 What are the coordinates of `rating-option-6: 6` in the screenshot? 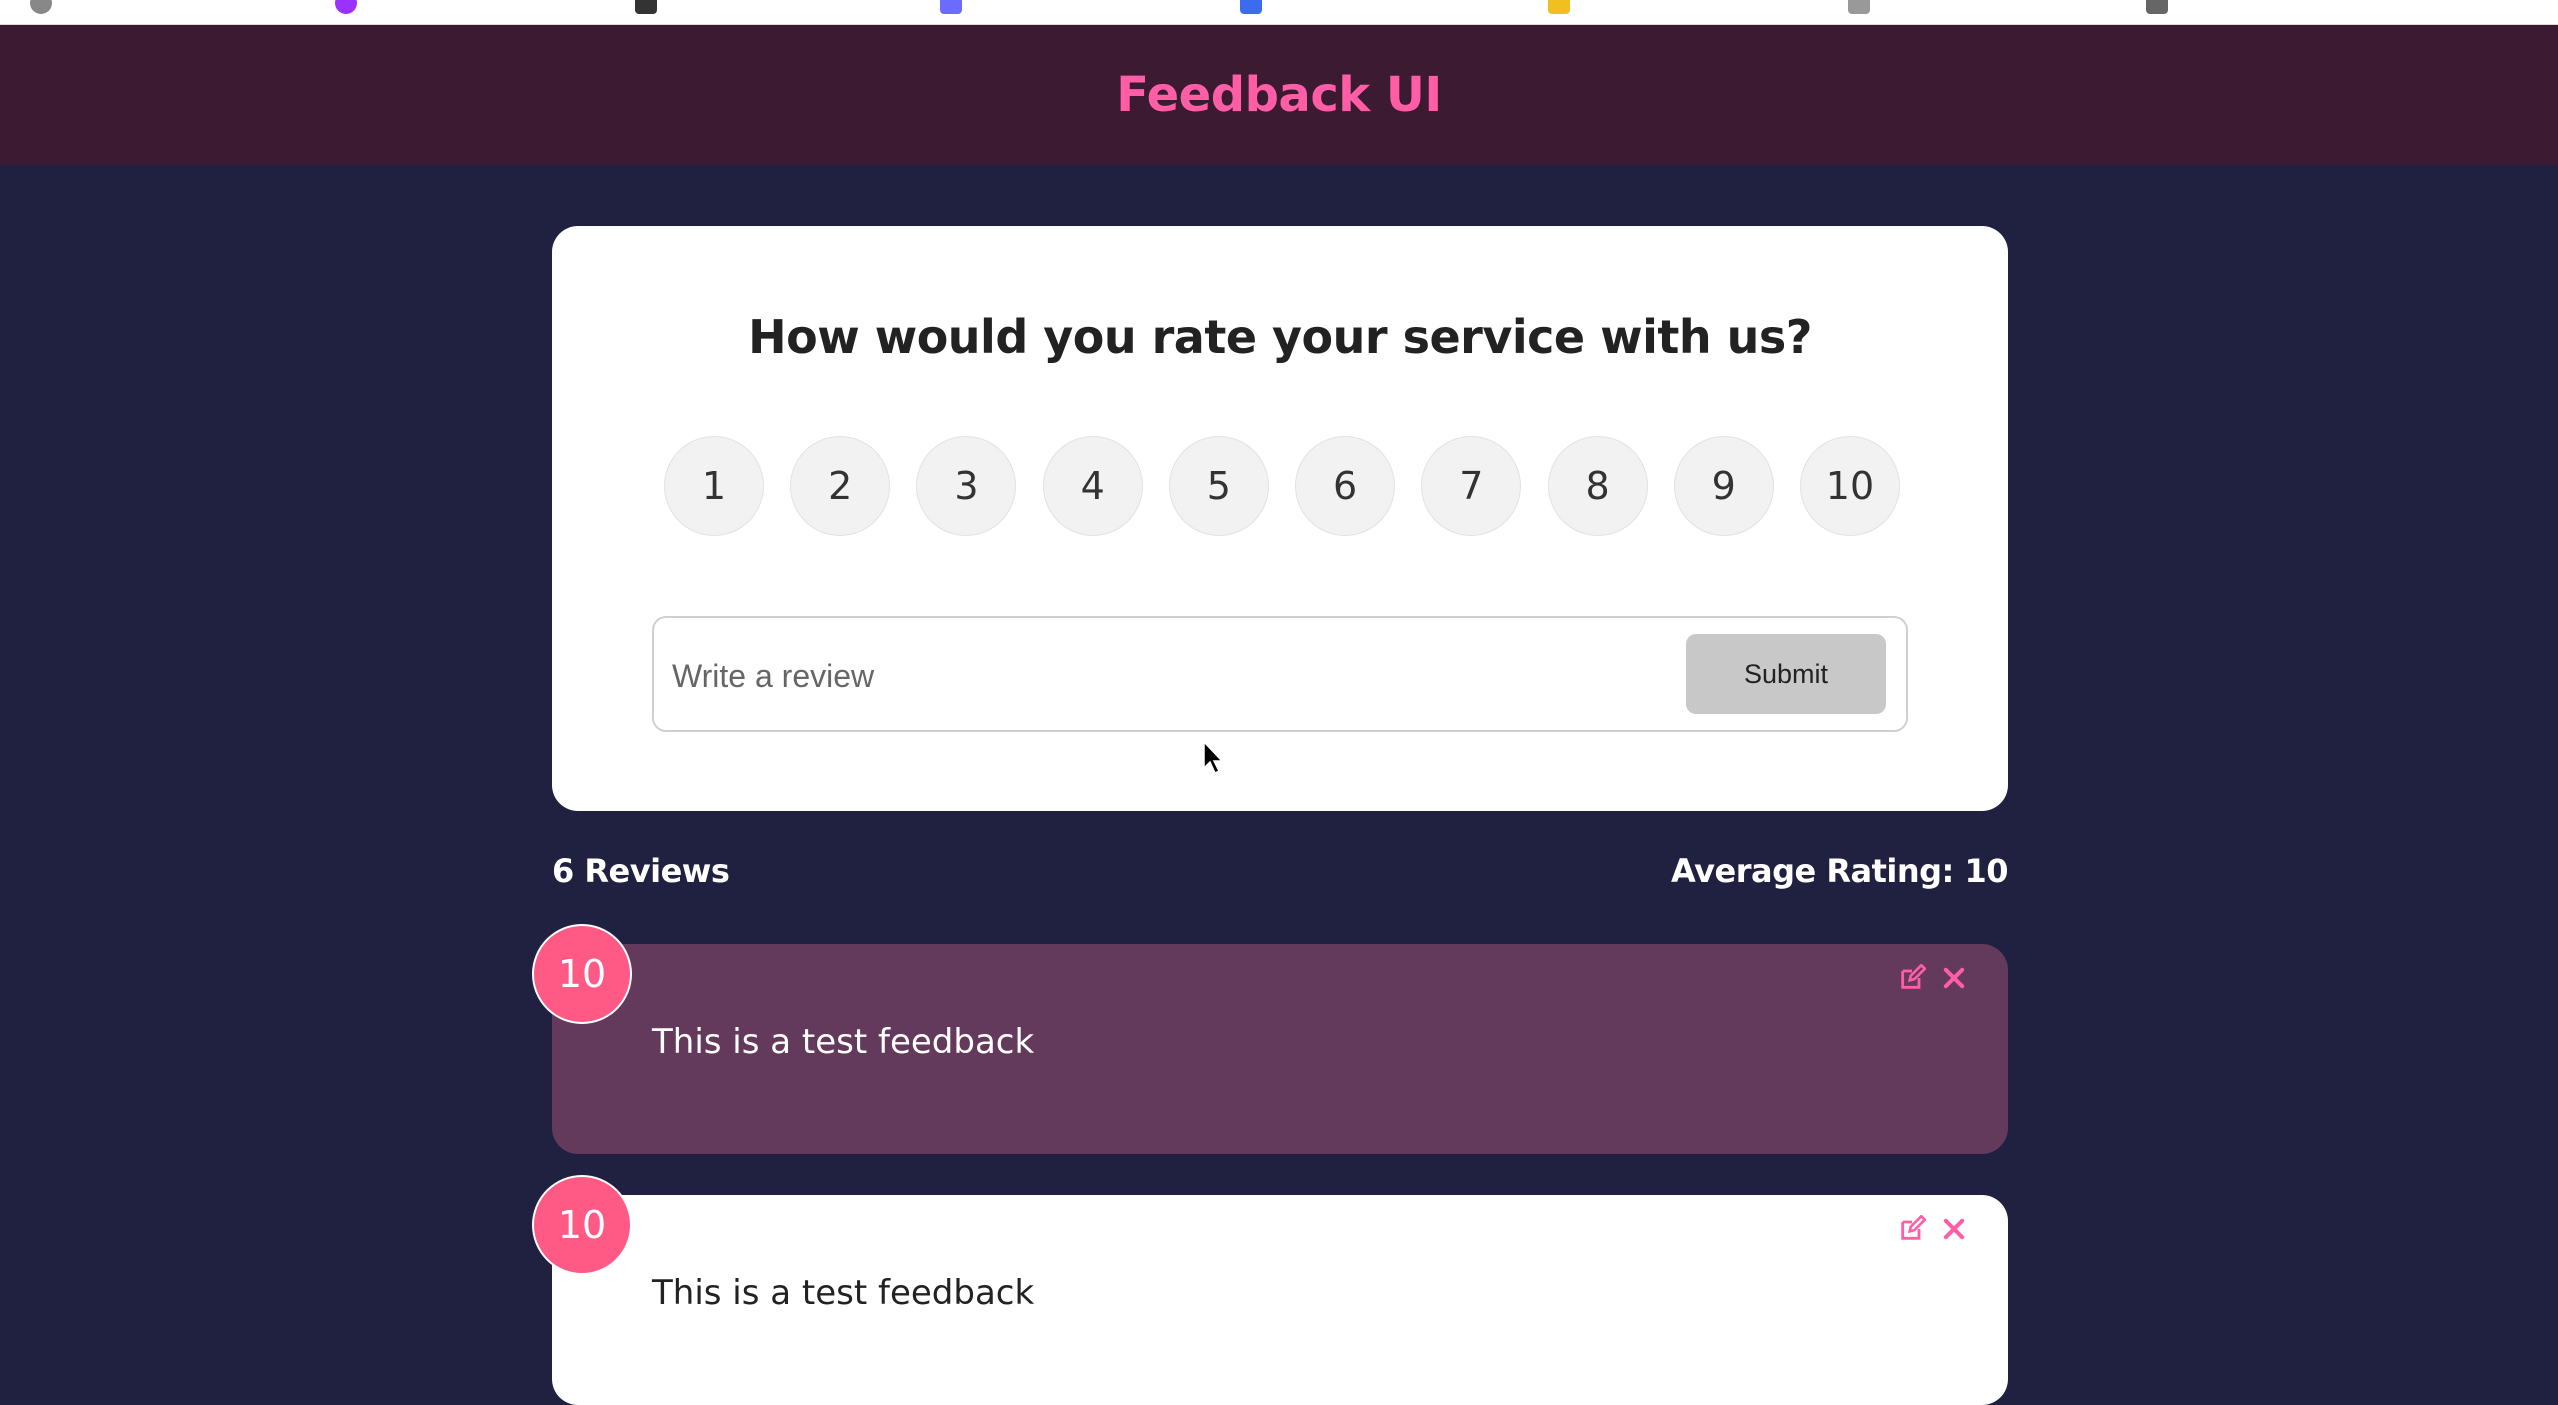 It's located at (1345, 486).